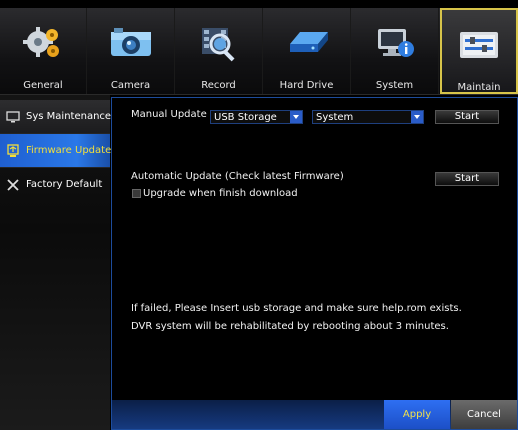 Image resolution: width=518 pixels, height=430 pixels. I want to click on system-info-icon, so click(395, 42).